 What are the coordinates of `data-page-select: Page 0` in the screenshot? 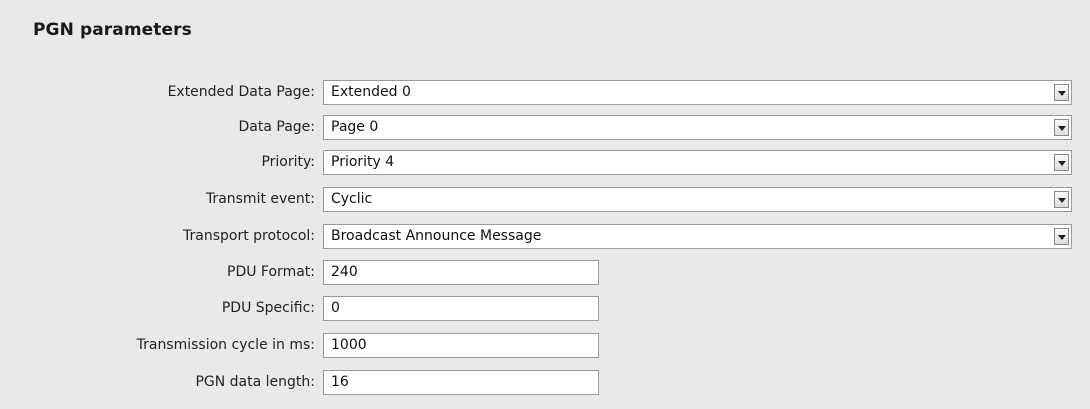 It's located at (697, 127).